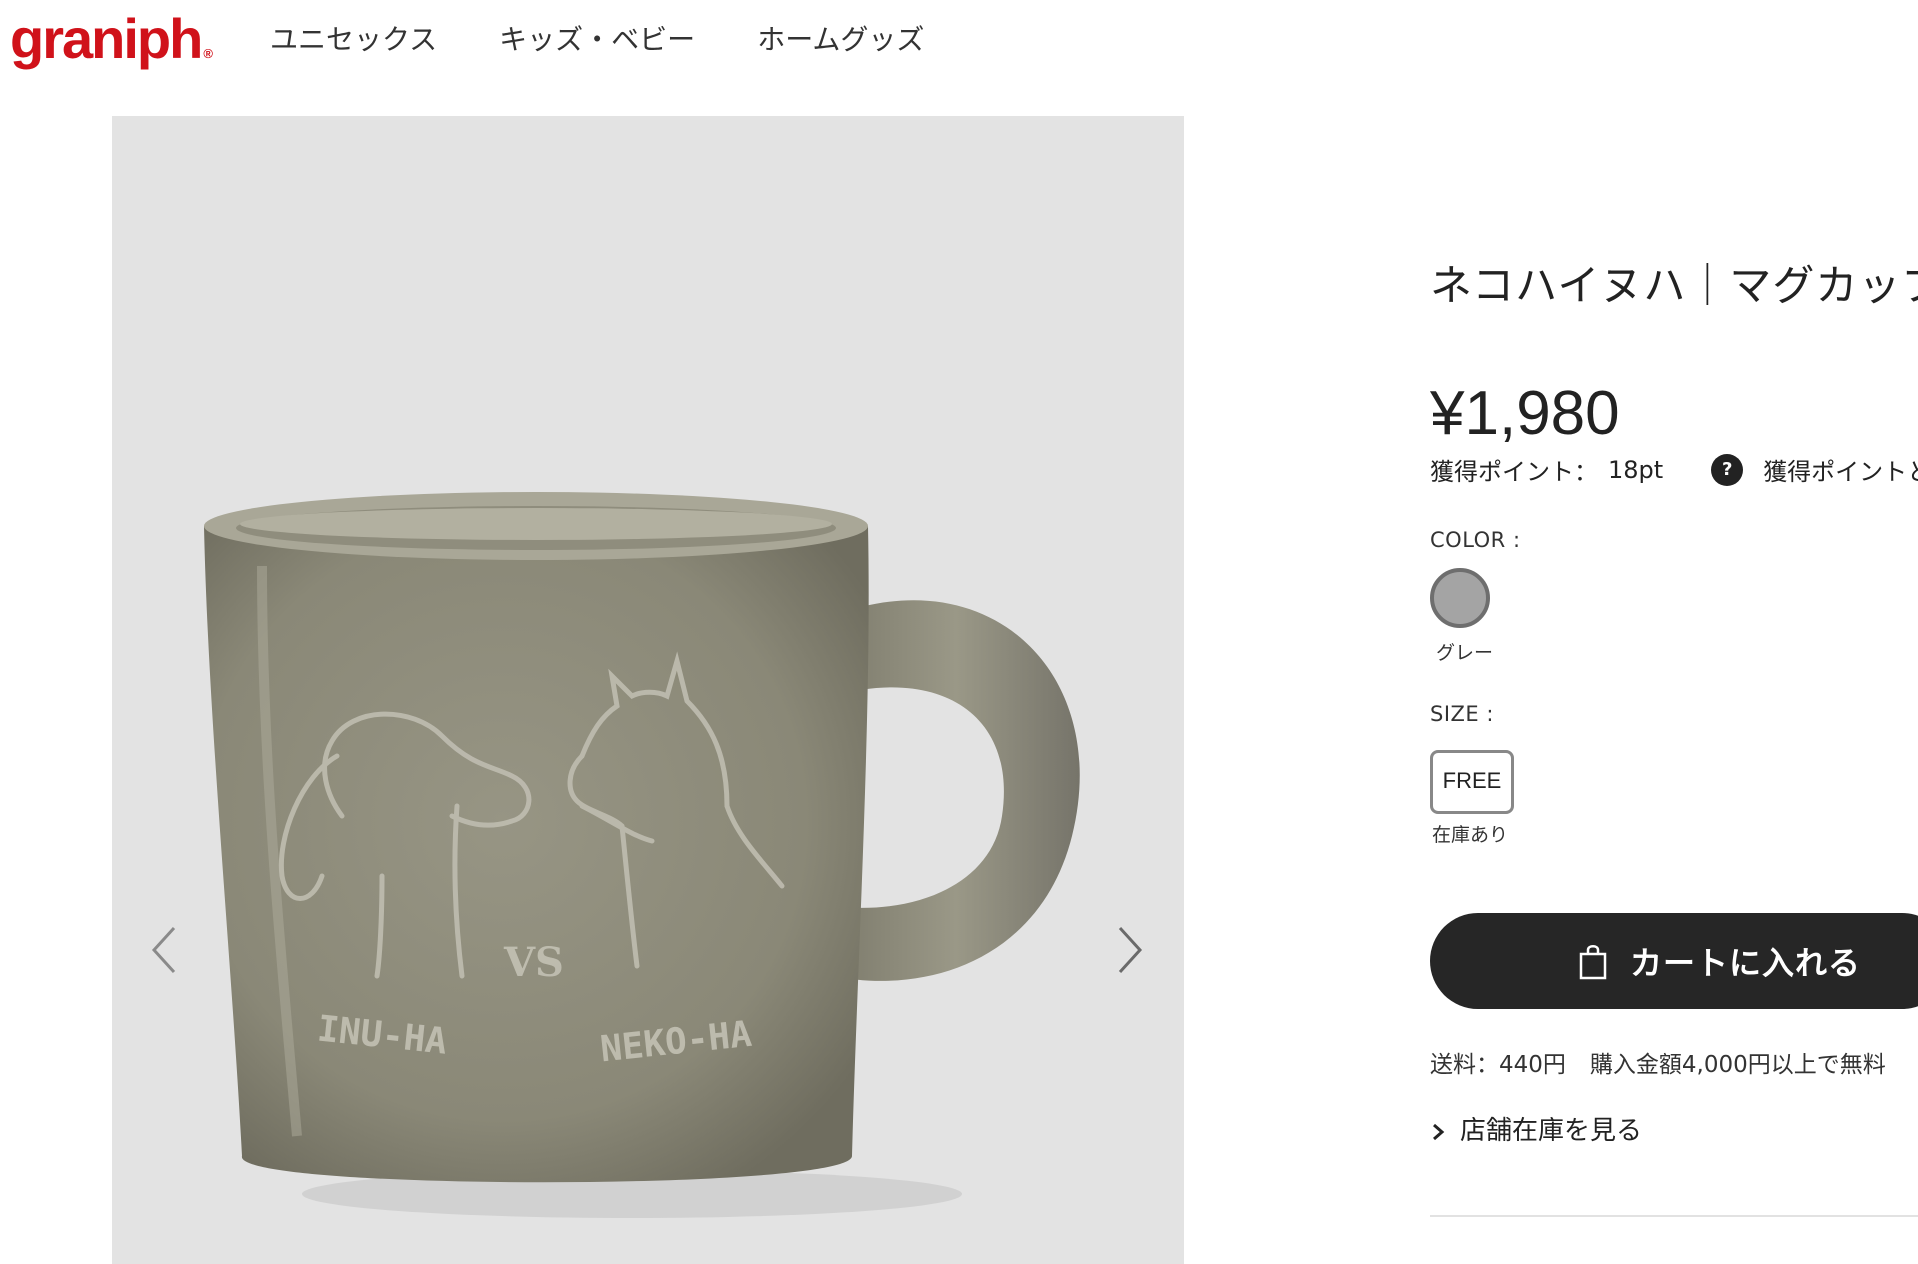 The image size is (1918, 1264). Describe the element at coordinates (1525, 413) in the screenshot. I see `product-price: ¥1,980` at that location.